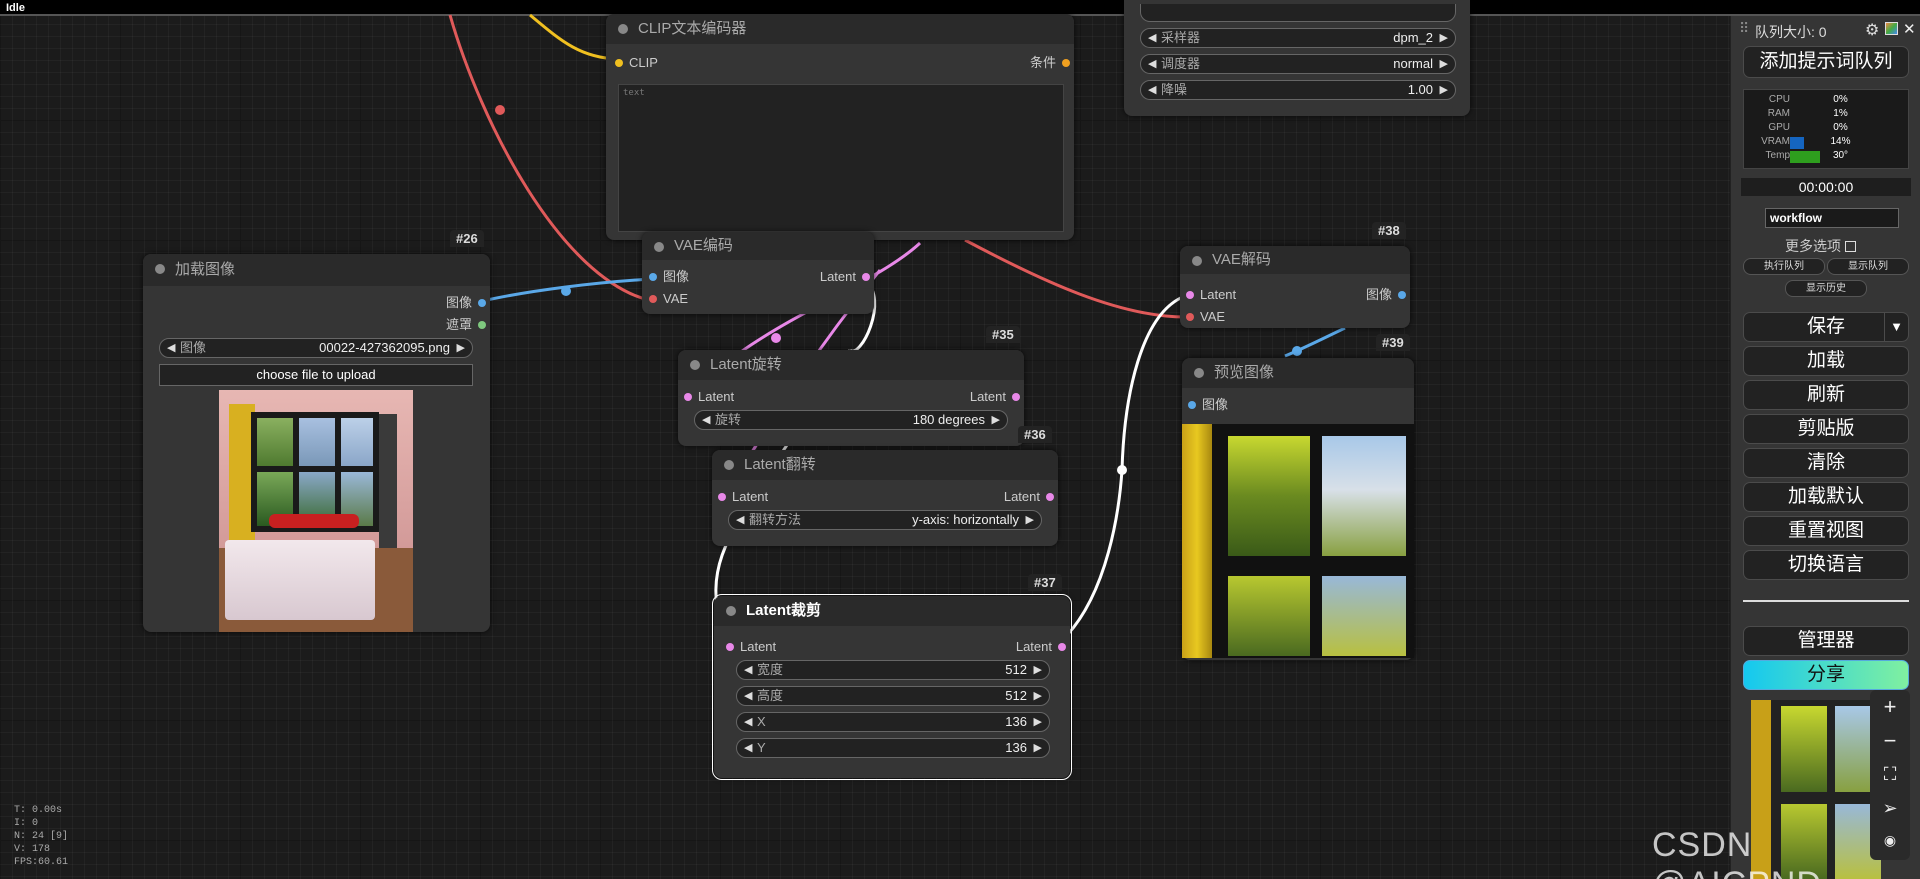  I want to click on preview-image-node: 预览图像 图像, so click(1298, 509).